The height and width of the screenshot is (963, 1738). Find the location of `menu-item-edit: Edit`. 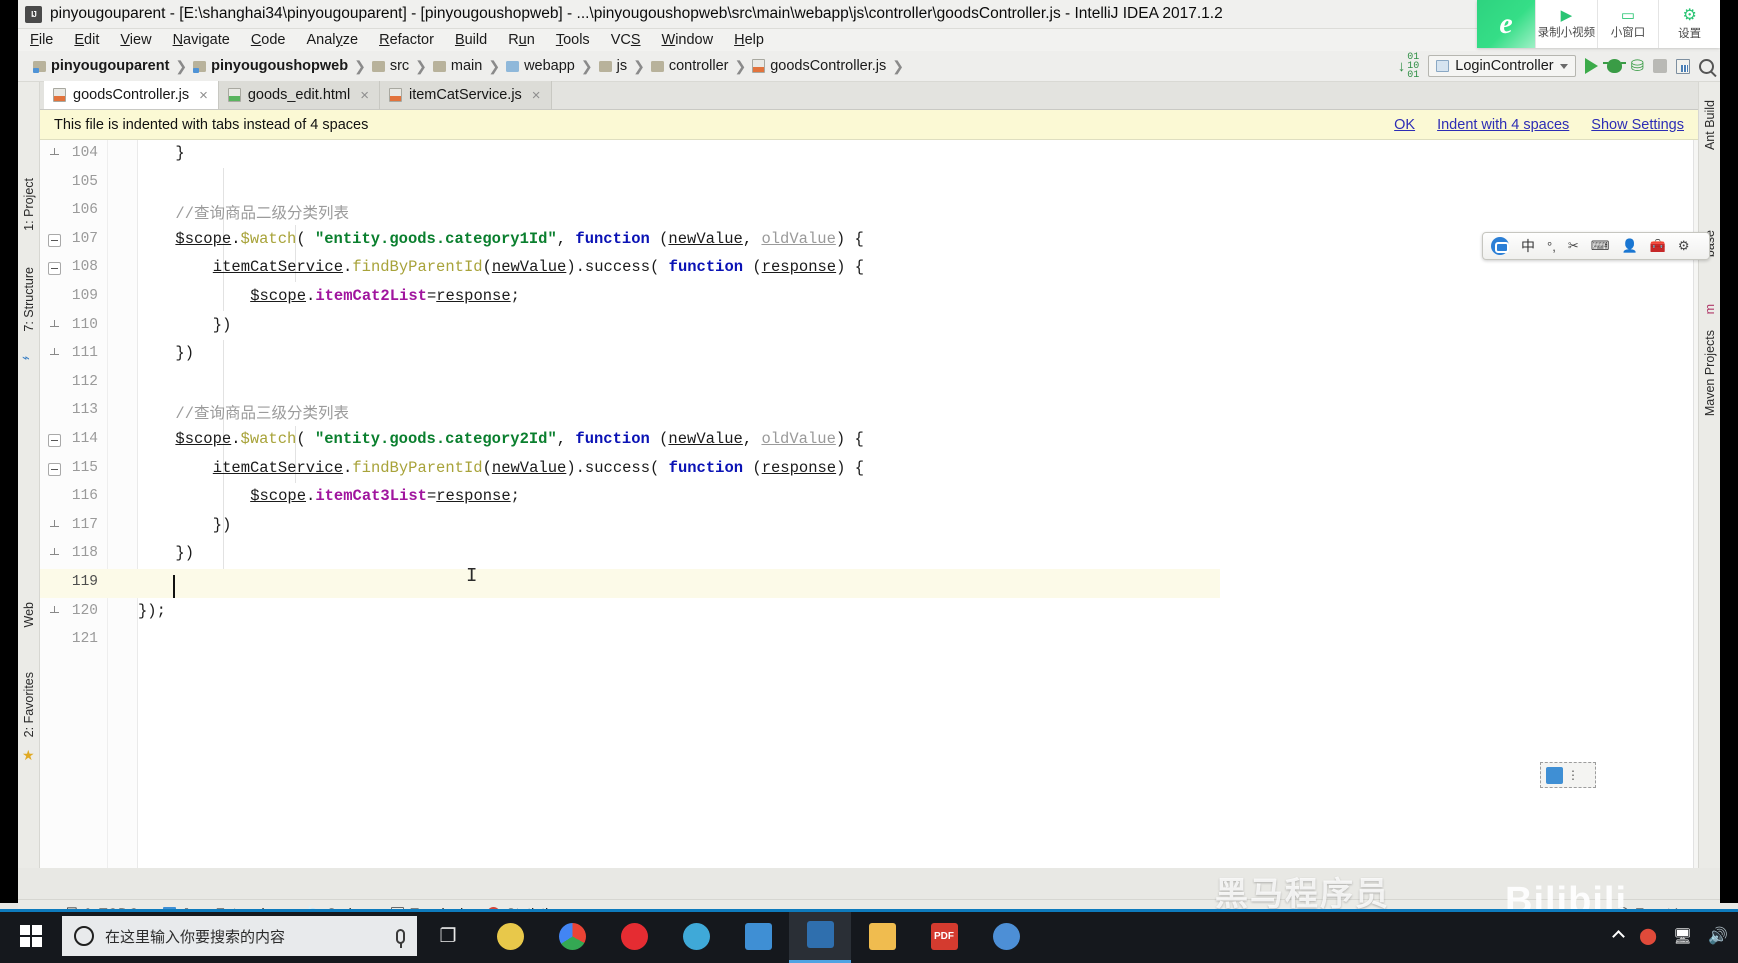

menu-item-edit: Edit is located at coordinates (86, 40).